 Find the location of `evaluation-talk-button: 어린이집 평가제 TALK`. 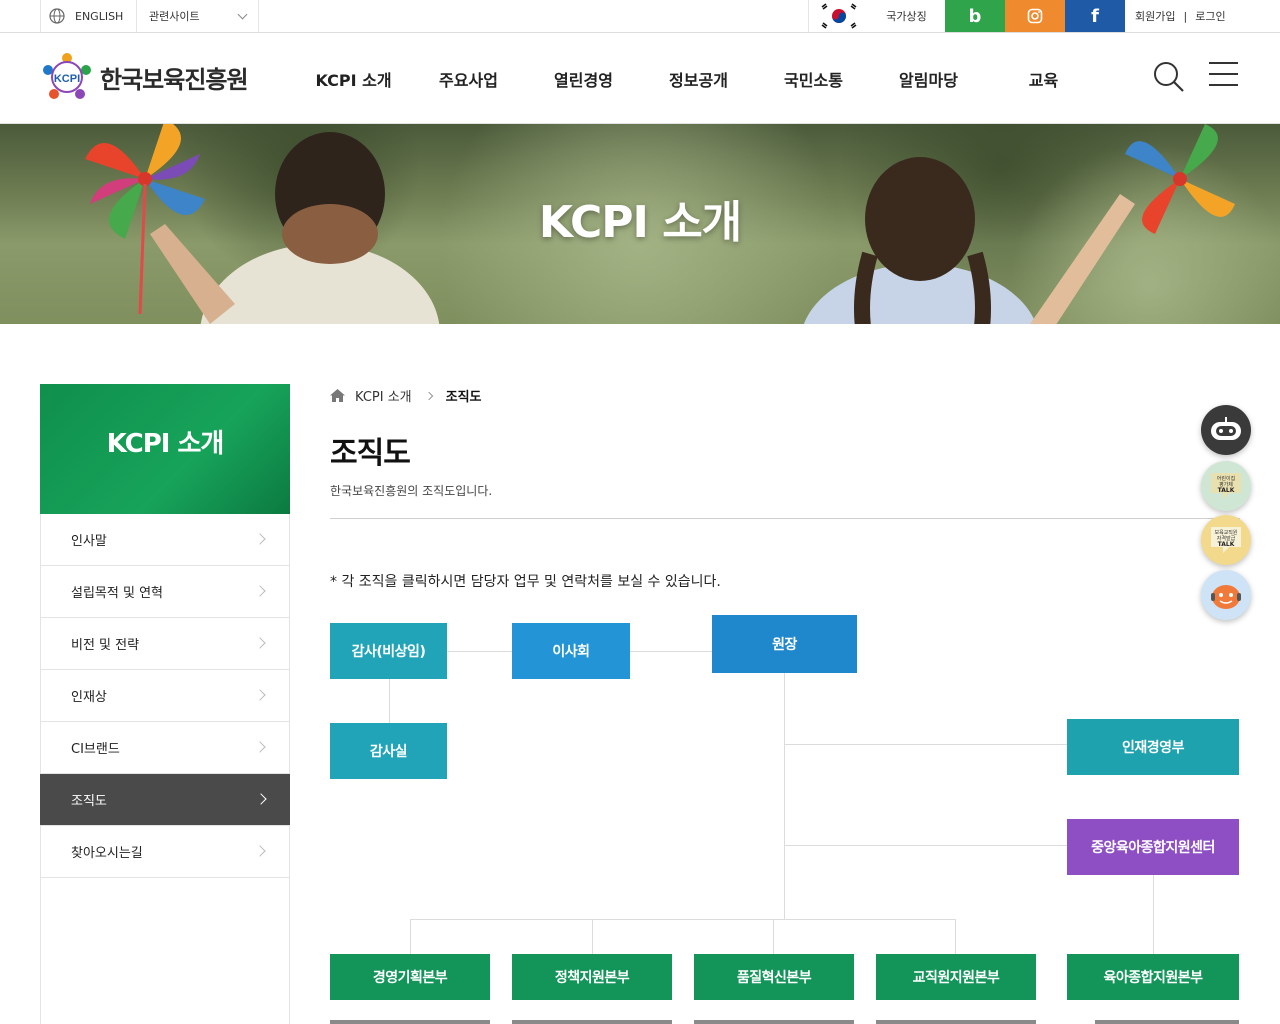

evaluation-talk-button: 어린이집 평가제 TALK is located at coordinates (1226, 486).